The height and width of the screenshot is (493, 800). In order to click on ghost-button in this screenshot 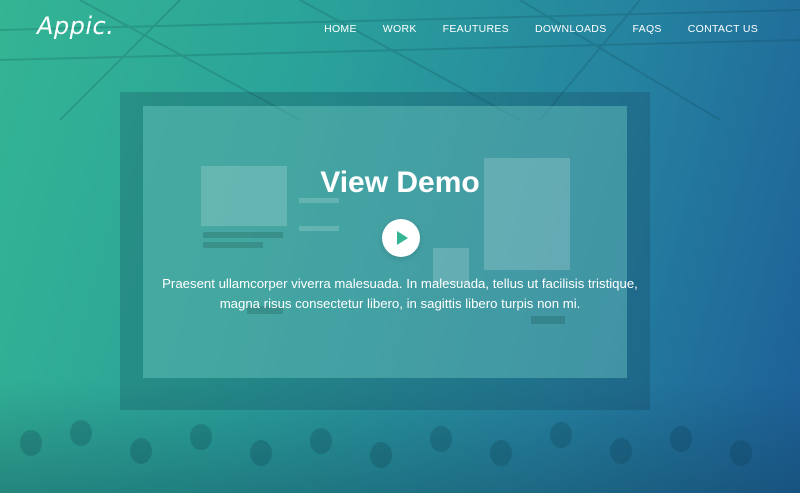, I will do `click(548, 320)`.